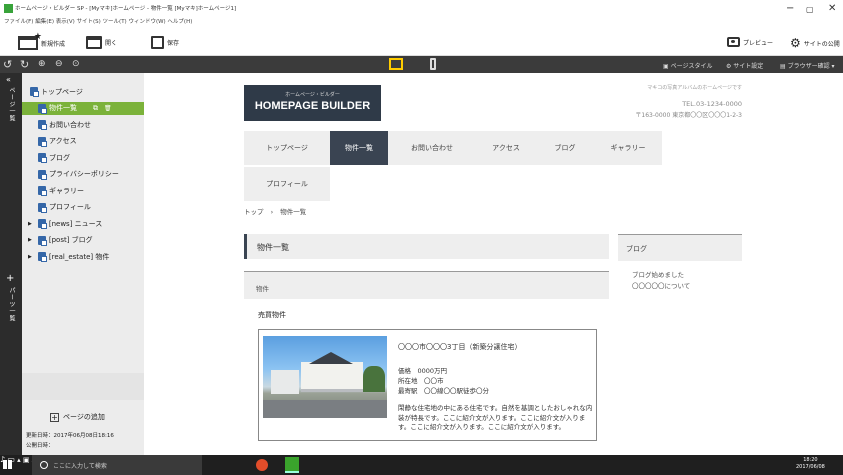 This screenshot has width=843, height=475. Describe the element at coordinates (680, 247) in the screenshot. I see `blog-widget-heading: ブログ` at that location.